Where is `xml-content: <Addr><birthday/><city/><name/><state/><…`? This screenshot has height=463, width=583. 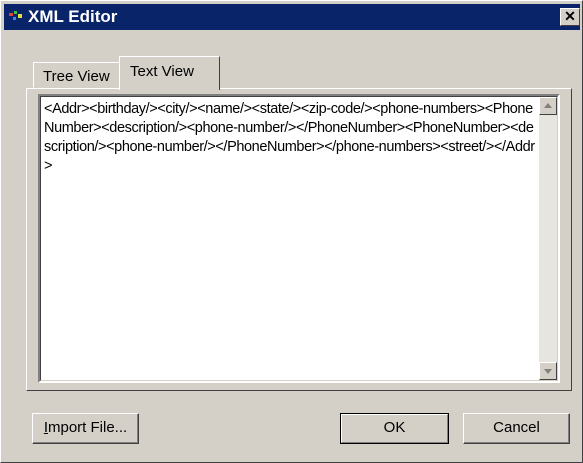
xml-content: <Addr><birthday/><city/><name/><state/><… is located at coordinates (290, 138).